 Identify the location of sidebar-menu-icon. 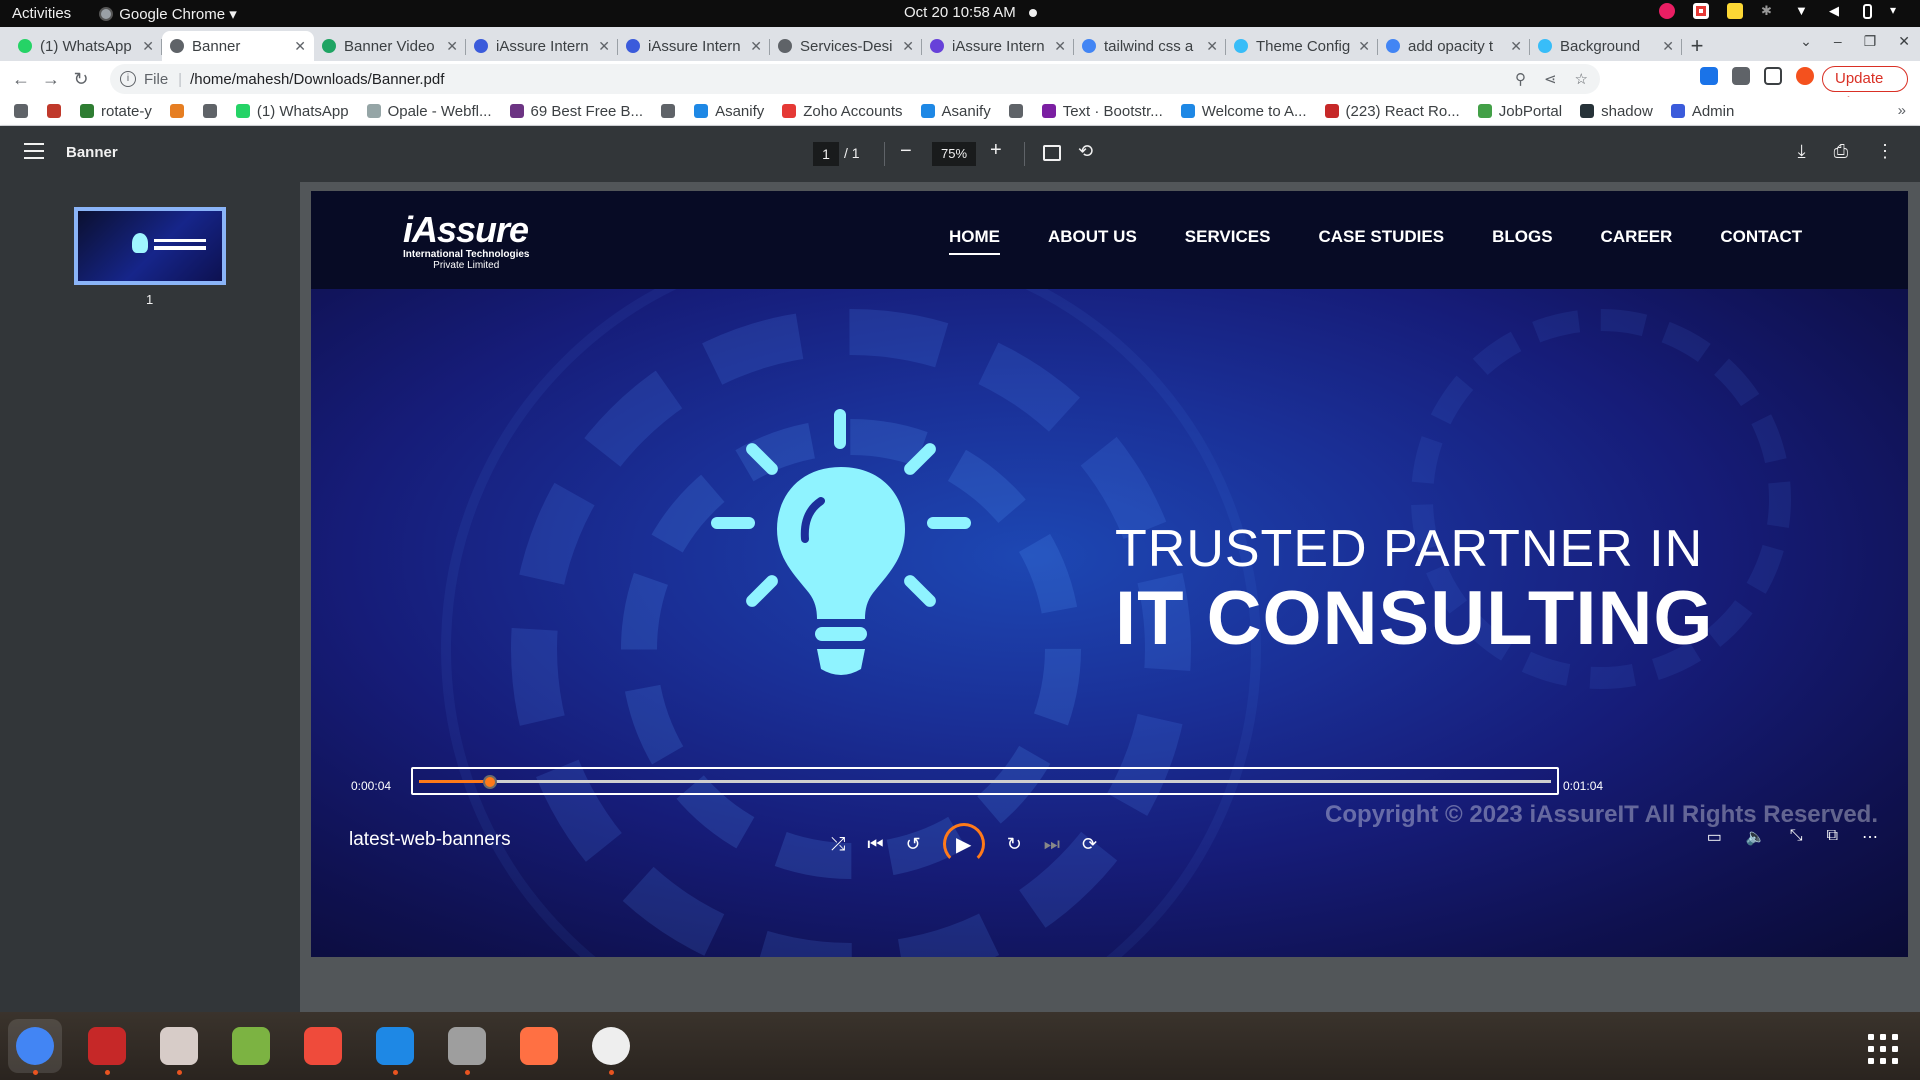
(34, 153).